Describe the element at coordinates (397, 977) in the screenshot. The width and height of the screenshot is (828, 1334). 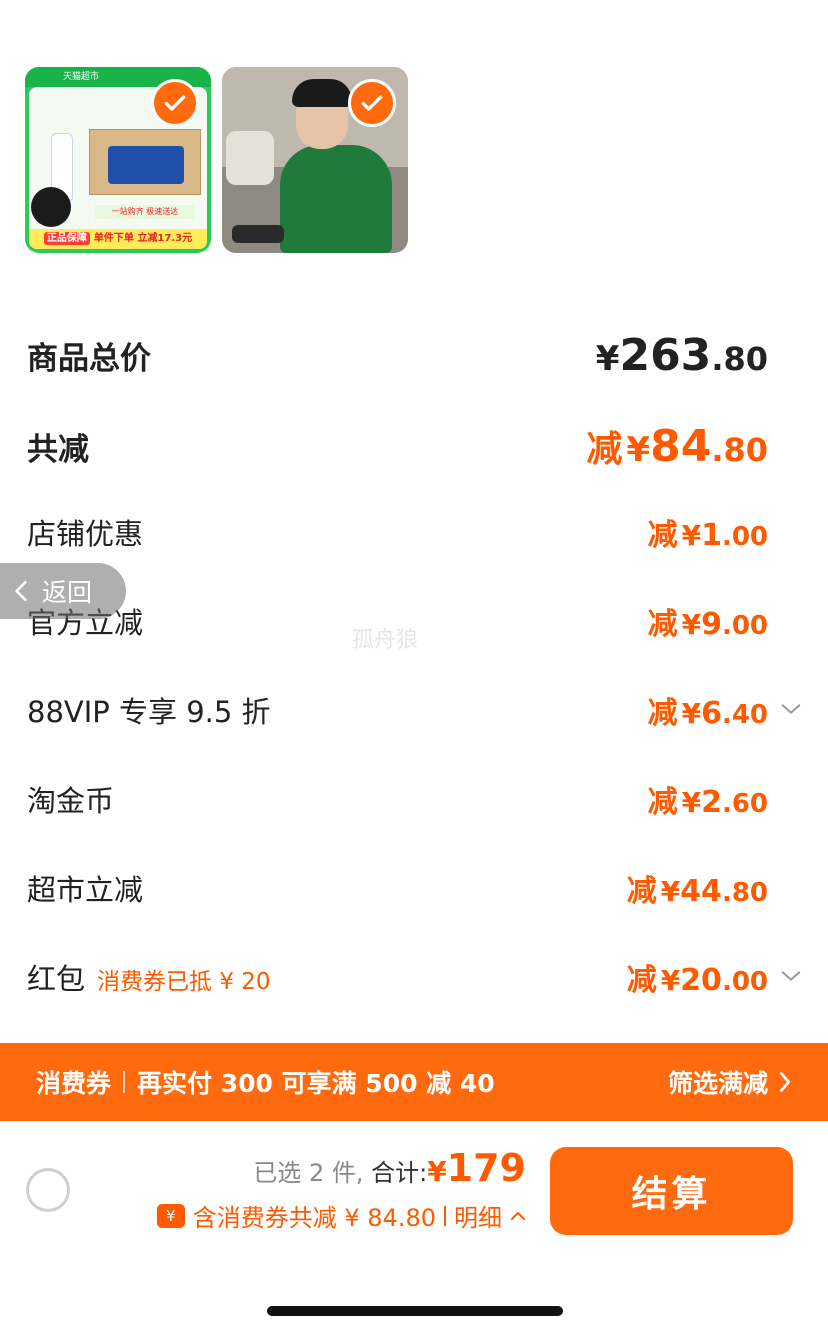
I see `discount-row-redpacket: 红包 消费券已抵 ¥ 20 减 ¥20.00` at that location.